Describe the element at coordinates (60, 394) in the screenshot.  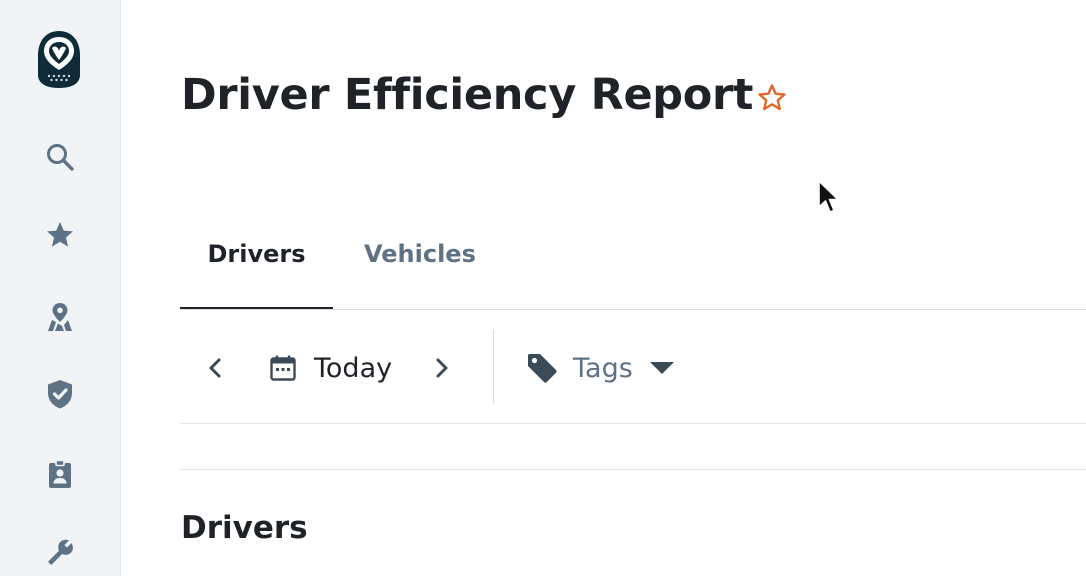
I see `shield-check-icon` at that location.